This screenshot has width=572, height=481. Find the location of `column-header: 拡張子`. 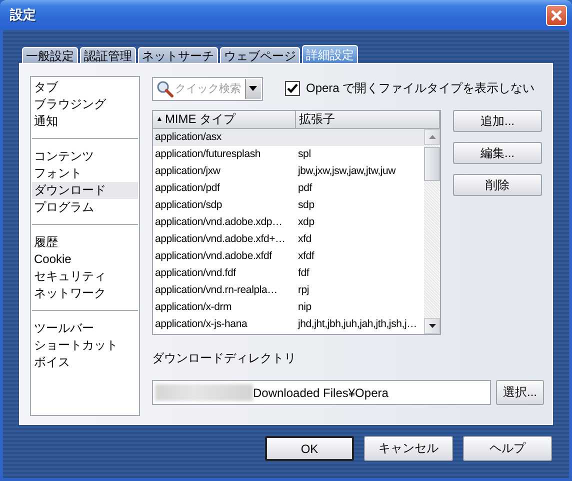

column-header: 拡張子 is located at coordinates (368, 120).